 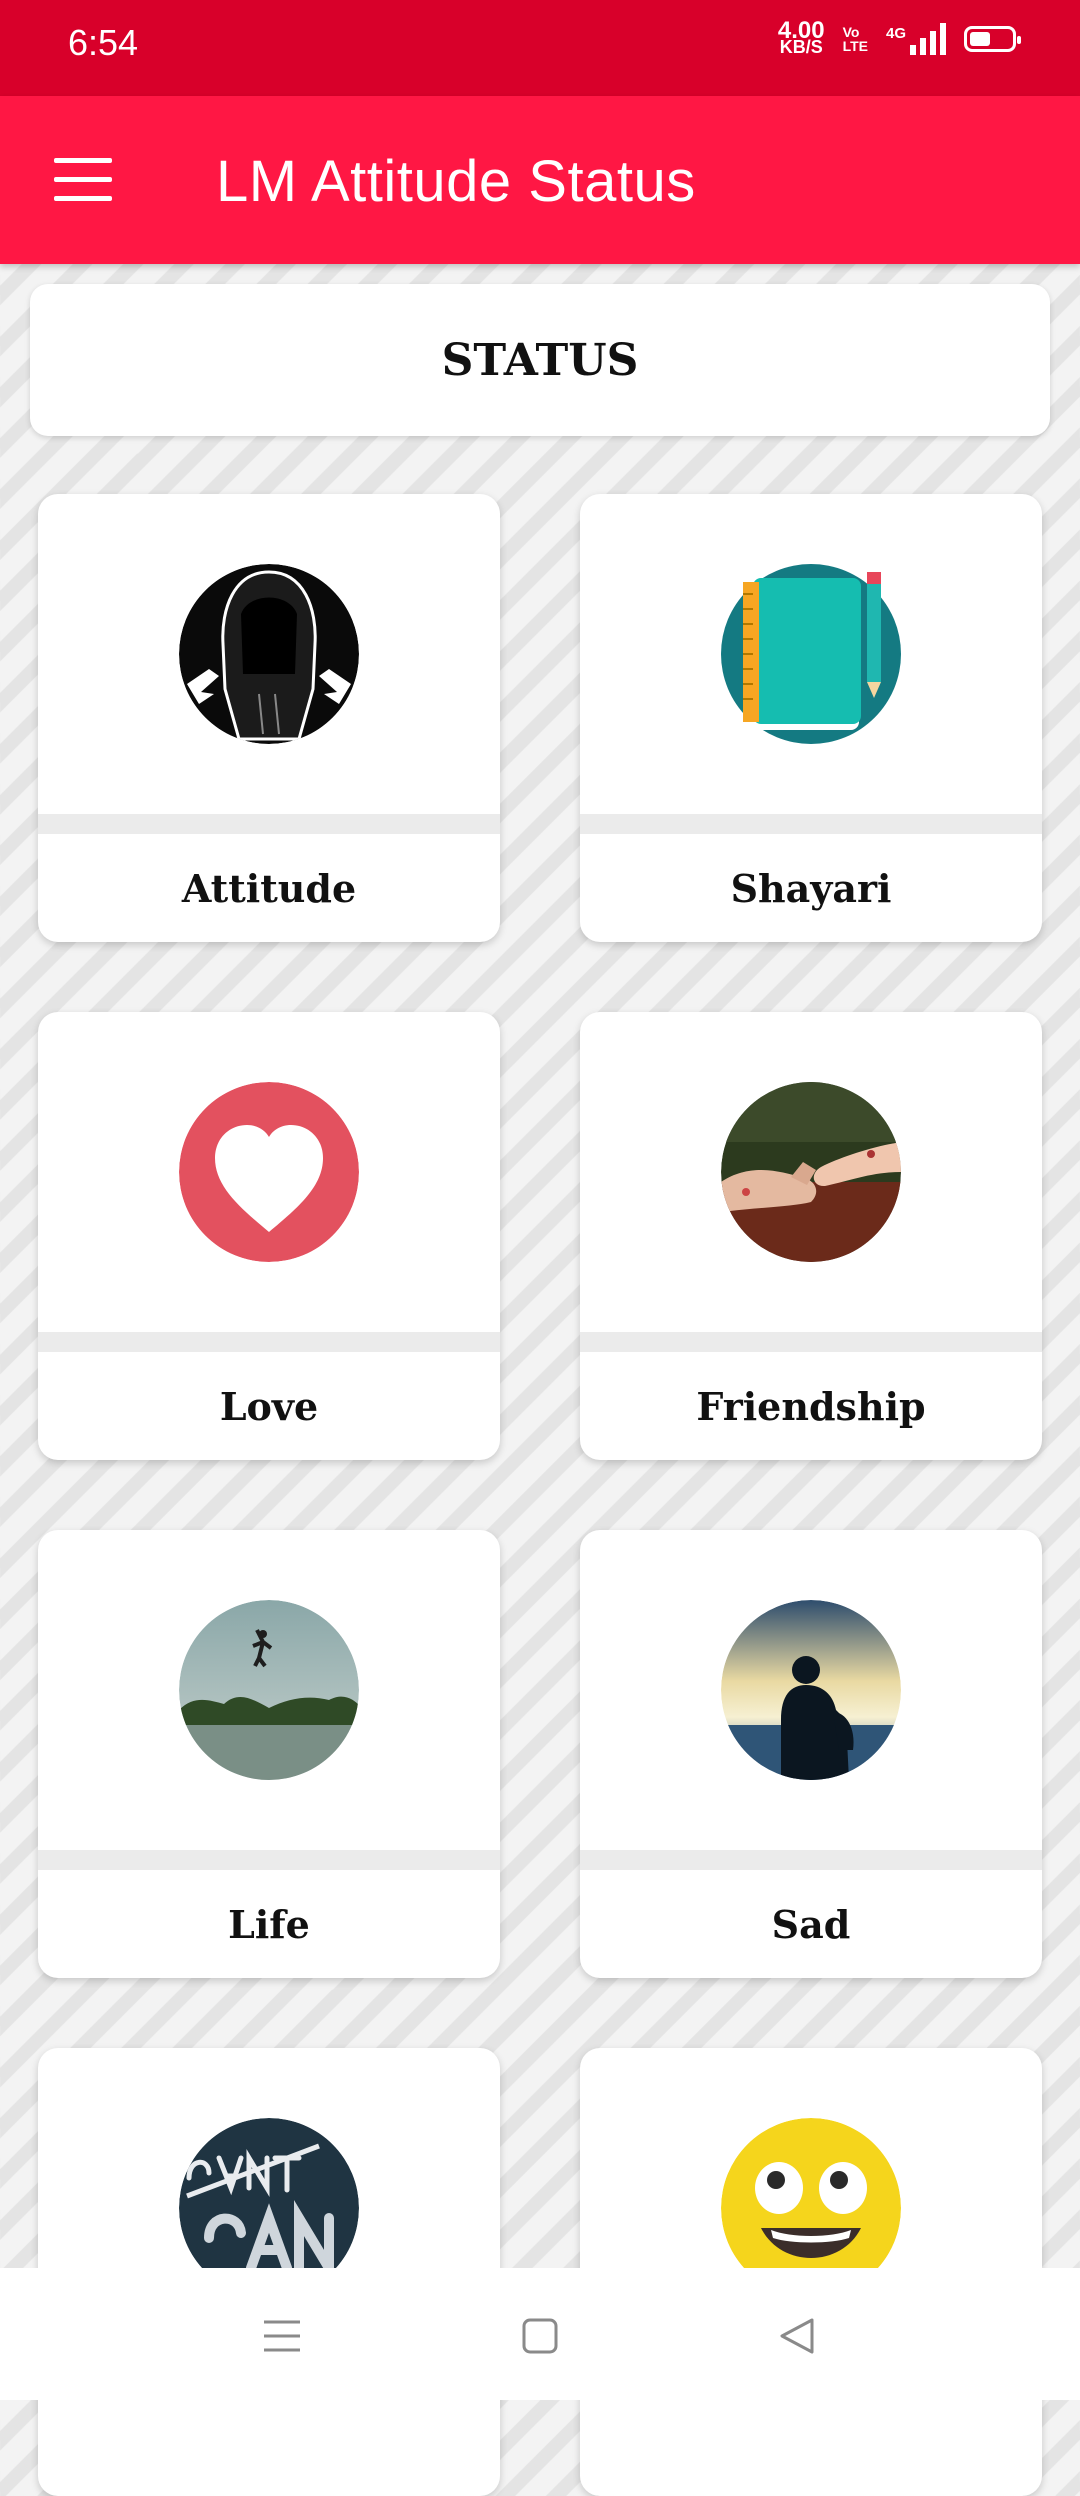 I want to click on section-title: STATUS, so click(x=540, y=360).